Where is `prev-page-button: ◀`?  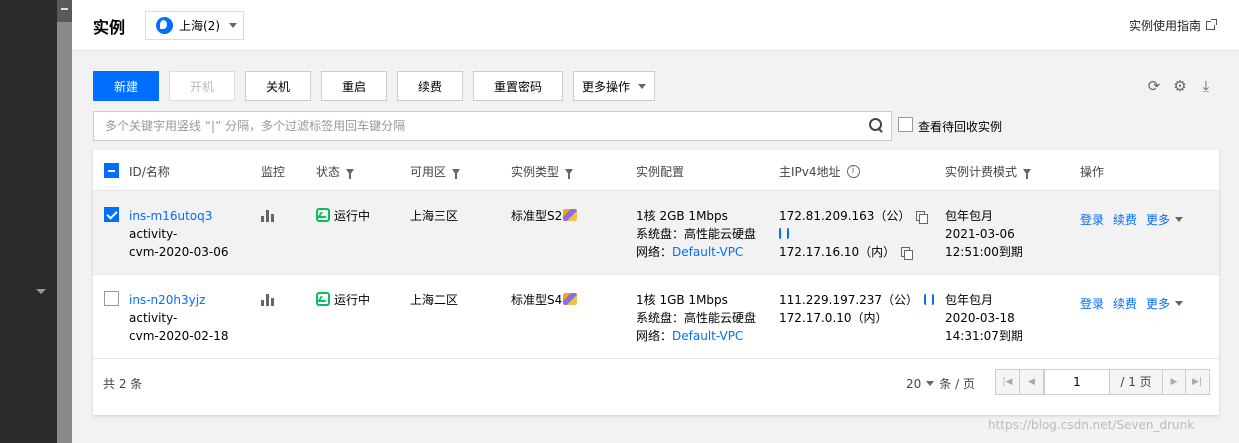
prev-page-button: ◀ is located at coordinates (1032, 382).